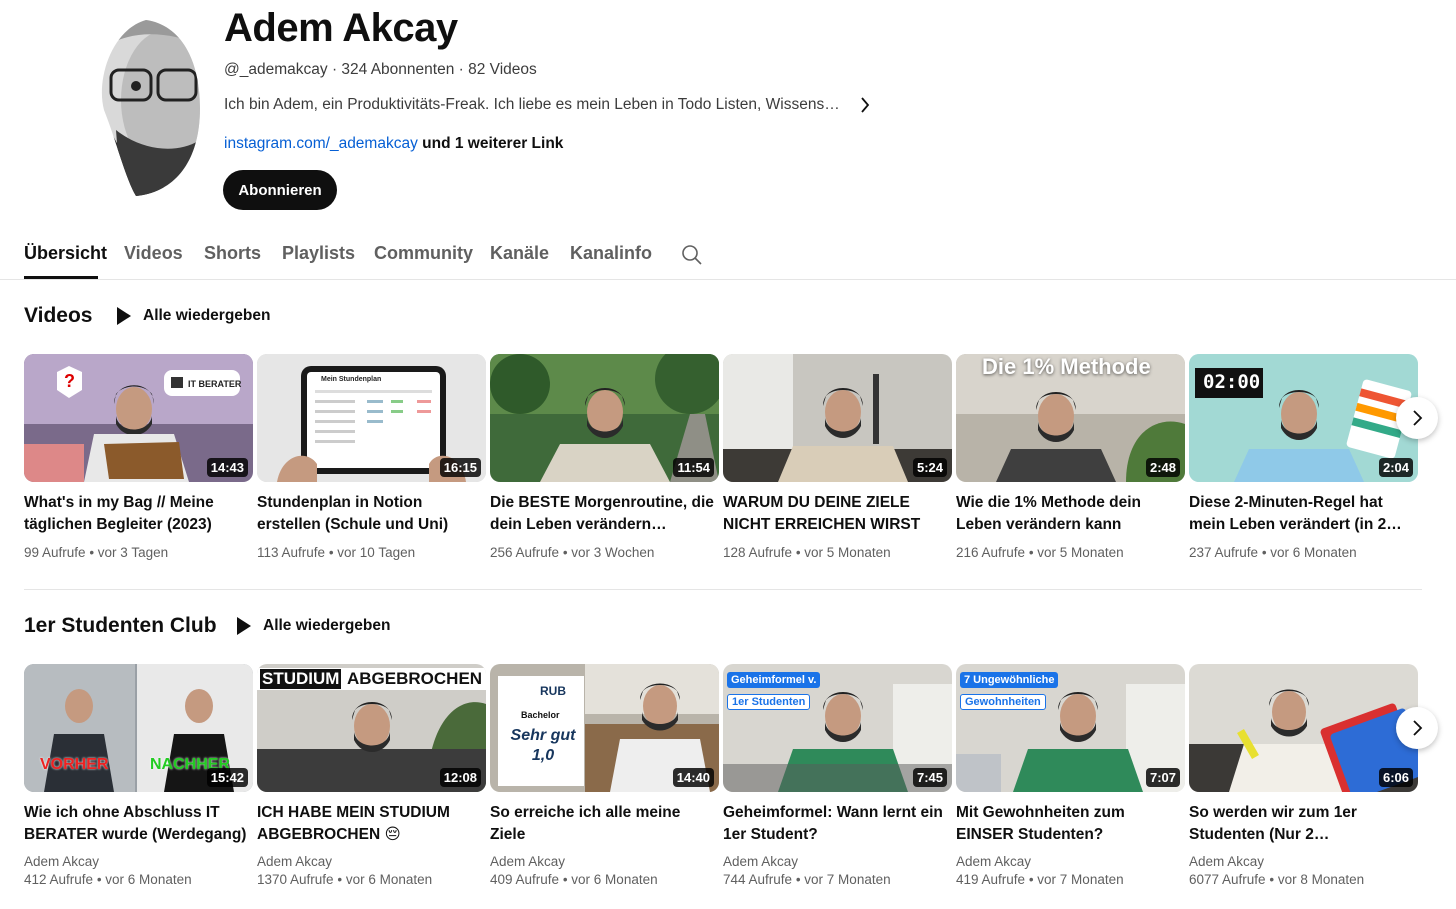 This screenshot has height=909, width=1456. What do you see at coordinates (847, 879) in the screenshot?
I see `upload-age: vor 7 Monaten` at bounding box center [847, 879].